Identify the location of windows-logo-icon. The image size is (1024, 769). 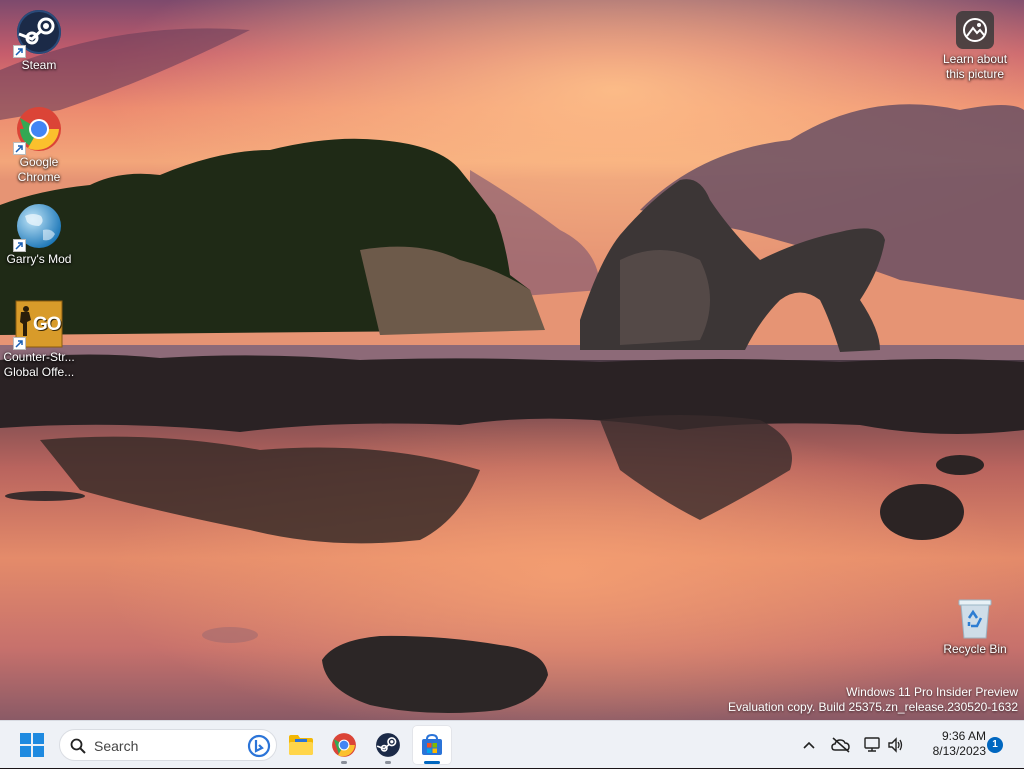
(32, 745).